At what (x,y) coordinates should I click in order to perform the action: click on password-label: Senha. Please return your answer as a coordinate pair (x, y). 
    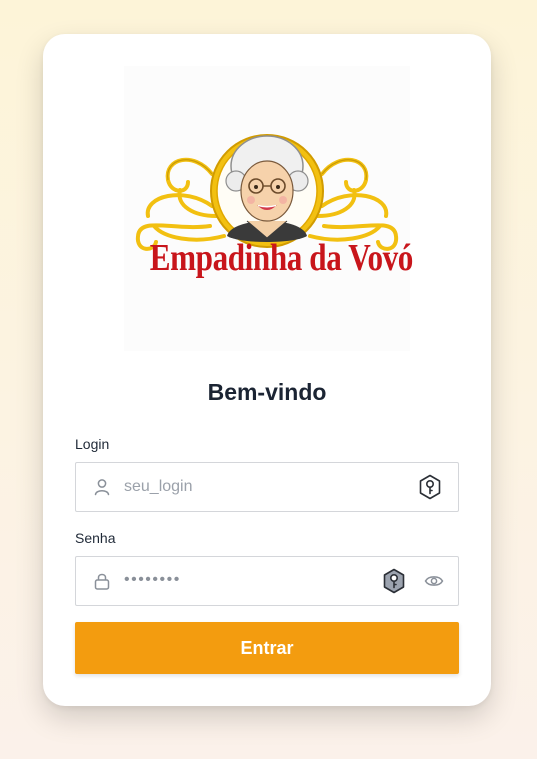
    Looking at the image, I should click on (95, 538).